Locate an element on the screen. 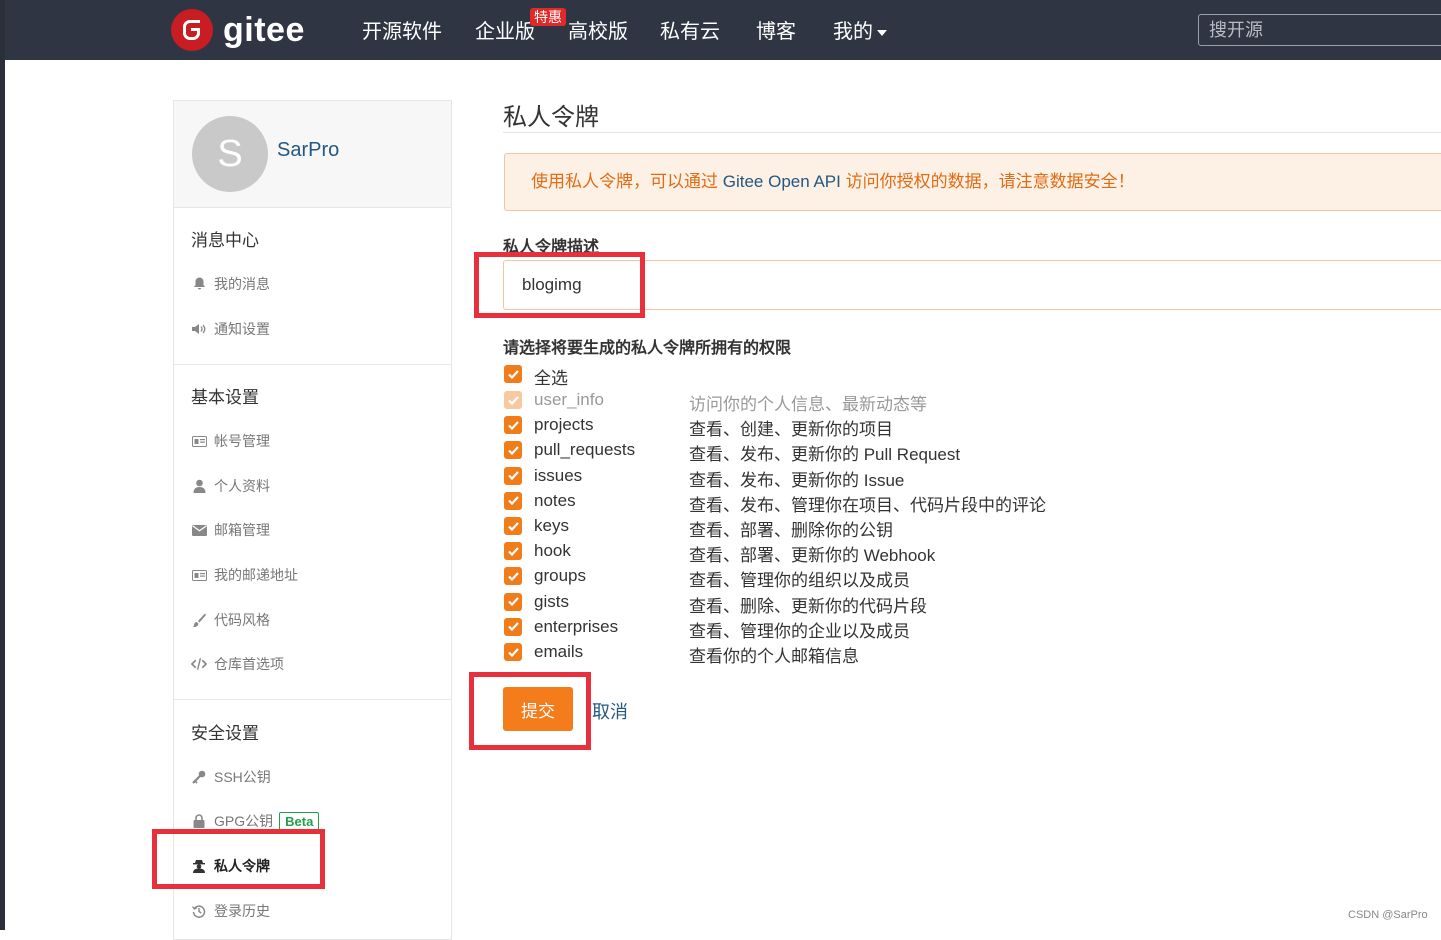 The height and width of the screenshot is (940, 1441). annotation-box-submit is located at coordinates (530, 711).